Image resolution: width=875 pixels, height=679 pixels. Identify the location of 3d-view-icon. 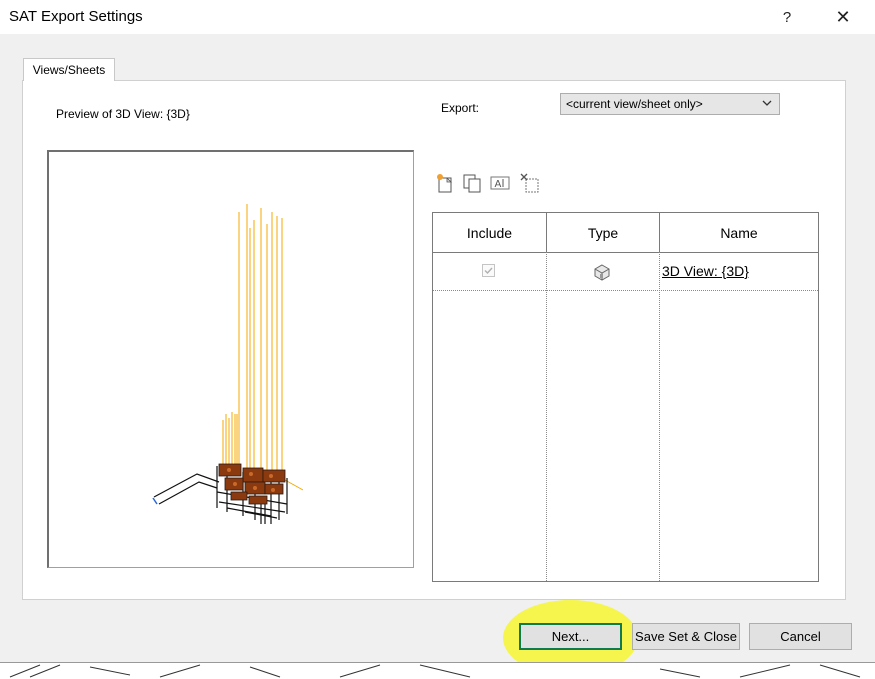
(602, 272).